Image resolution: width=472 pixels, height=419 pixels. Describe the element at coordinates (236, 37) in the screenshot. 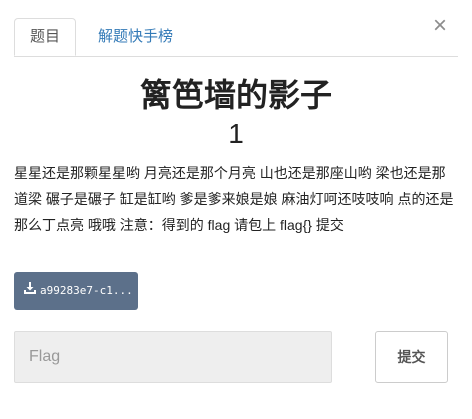

I see `tab-bar: 题目 解题快手榜` at that location.